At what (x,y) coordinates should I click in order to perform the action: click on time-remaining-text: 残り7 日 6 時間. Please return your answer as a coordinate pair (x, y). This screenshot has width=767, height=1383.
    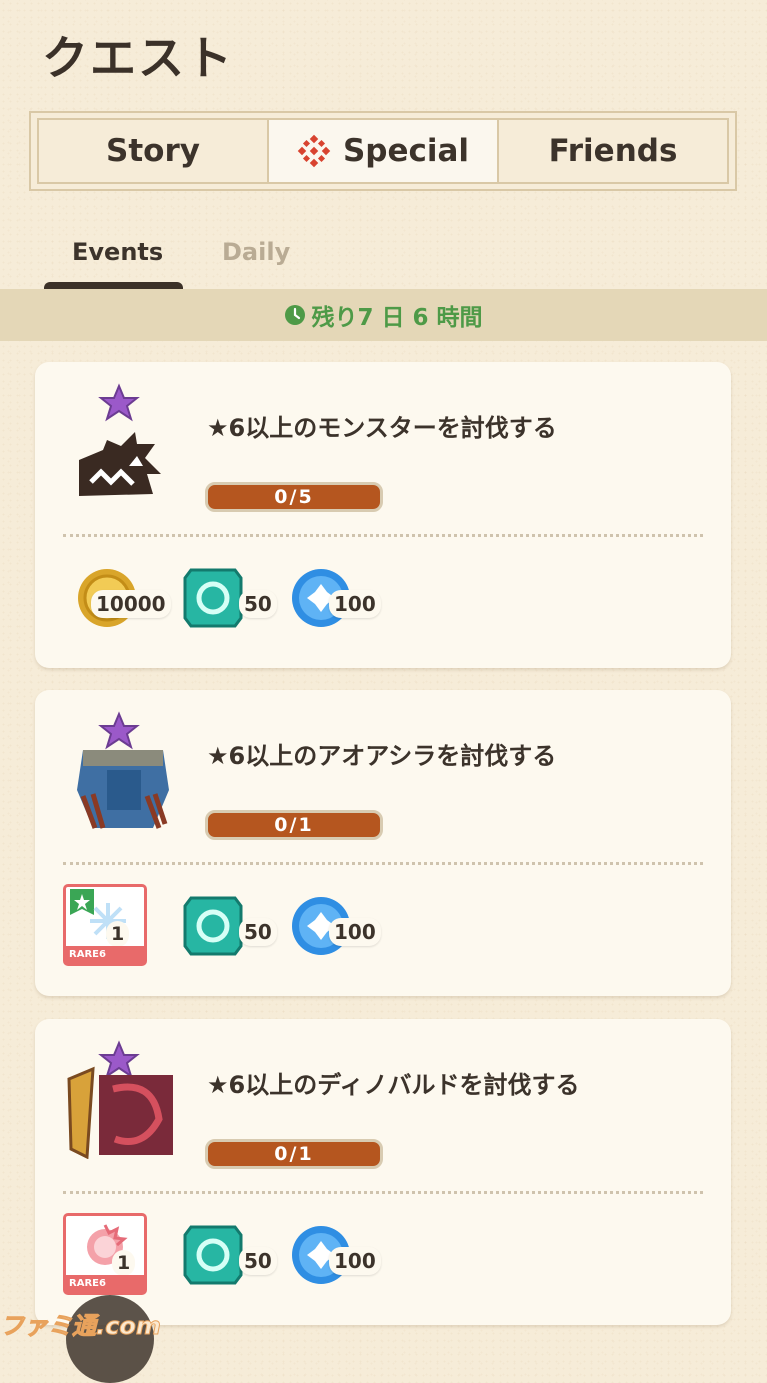
    Looking at the image, I should click on (397, 318).